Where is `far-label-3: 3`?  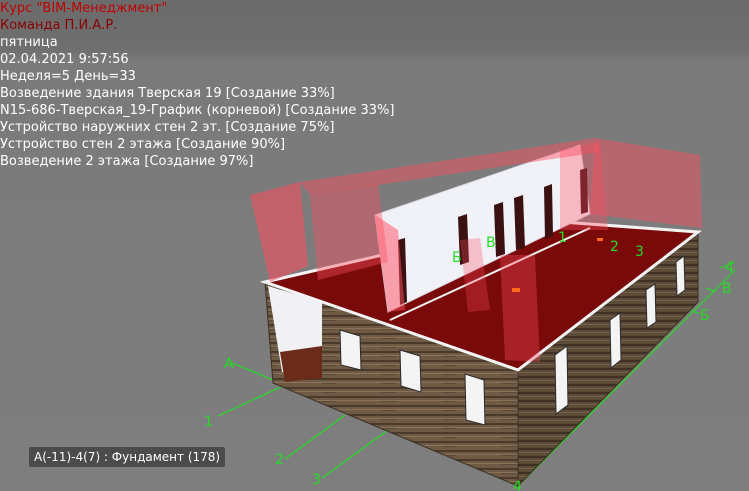 far-label-3: 3 is located at coordinates (639, 252).